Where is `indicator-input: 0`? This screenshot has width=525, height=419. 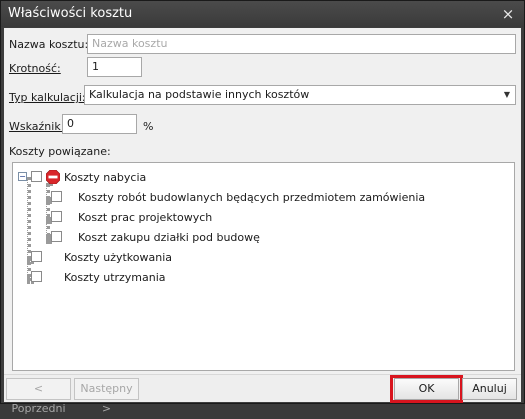 indicator-input: 0 is located at coordinates (99, 124).